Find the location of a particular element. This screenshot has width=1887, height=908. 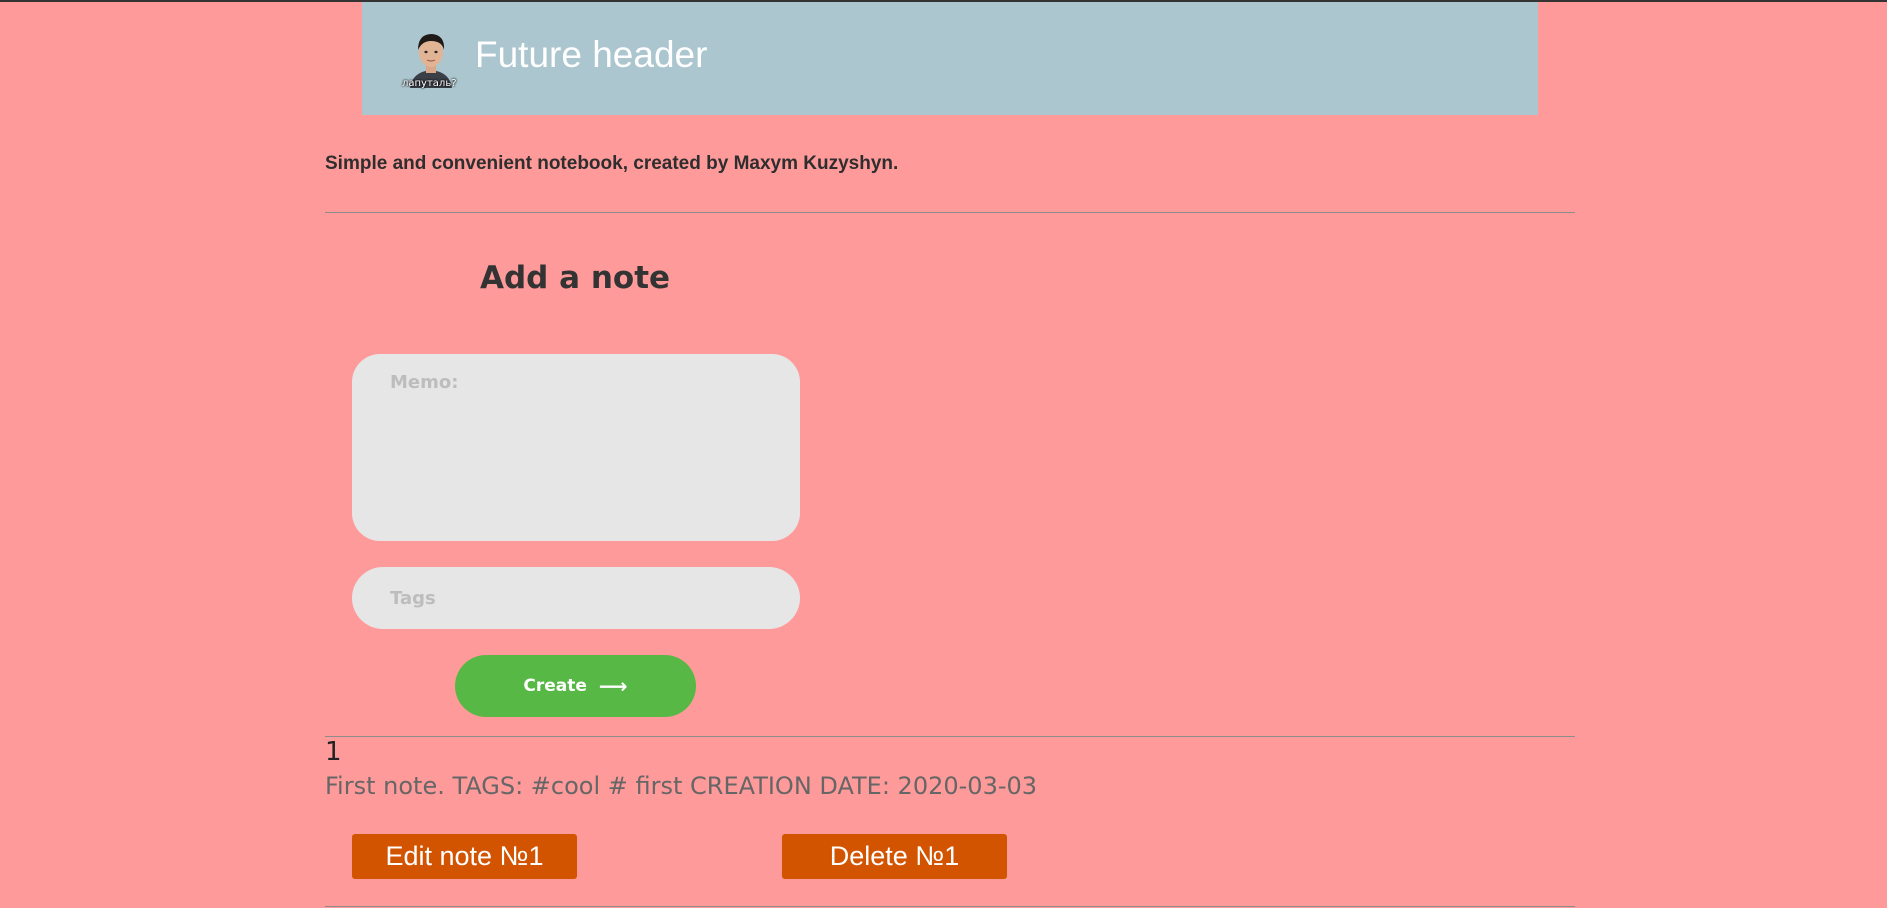

header-title: Future header is located at coordinates (591, 54).